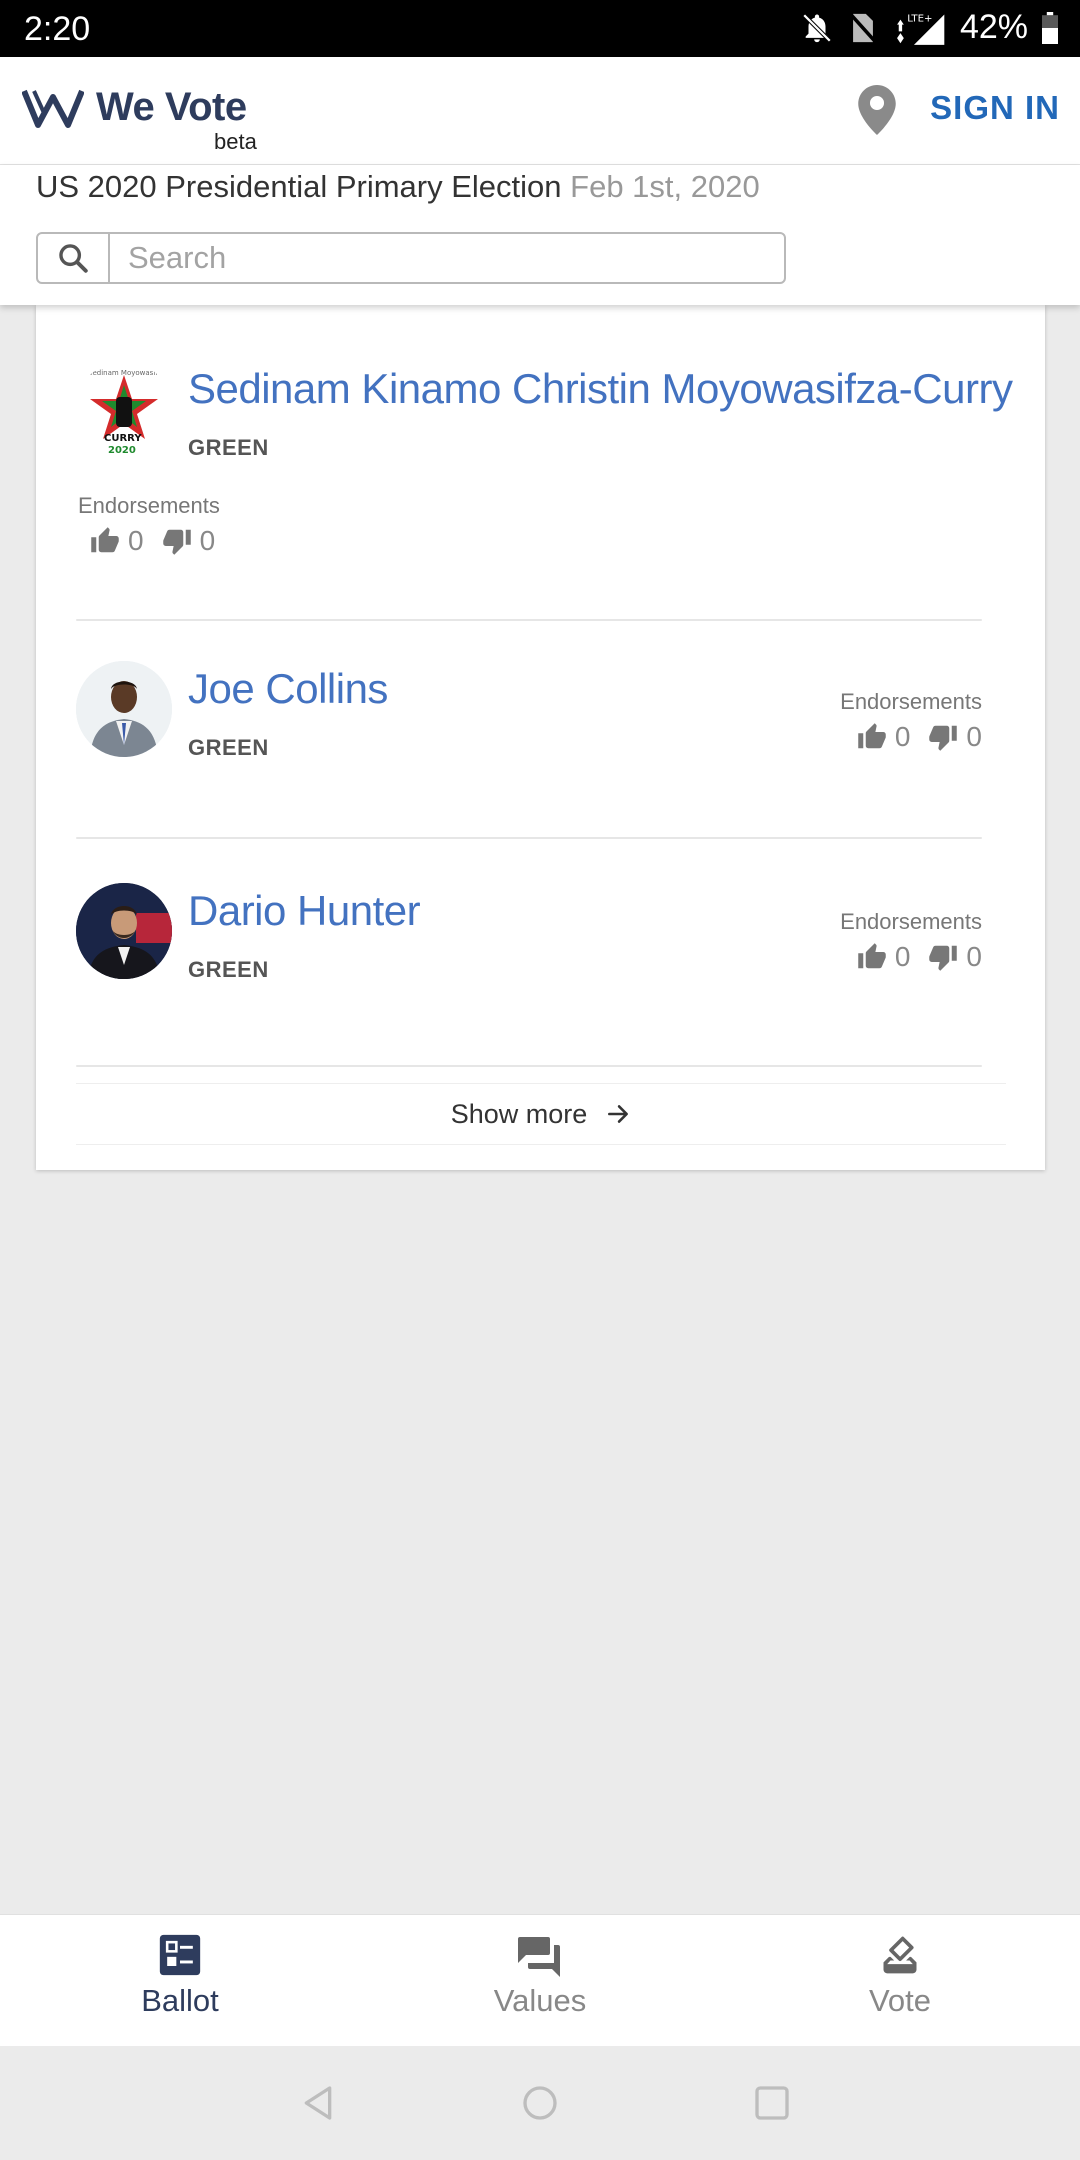 Image resolution: width=1080 pixels, height=2160 pixels. What do you see at coordinates (57, 29) in the screenshot?
I see `status-time: 2:20` at bounding box center [57, 29].